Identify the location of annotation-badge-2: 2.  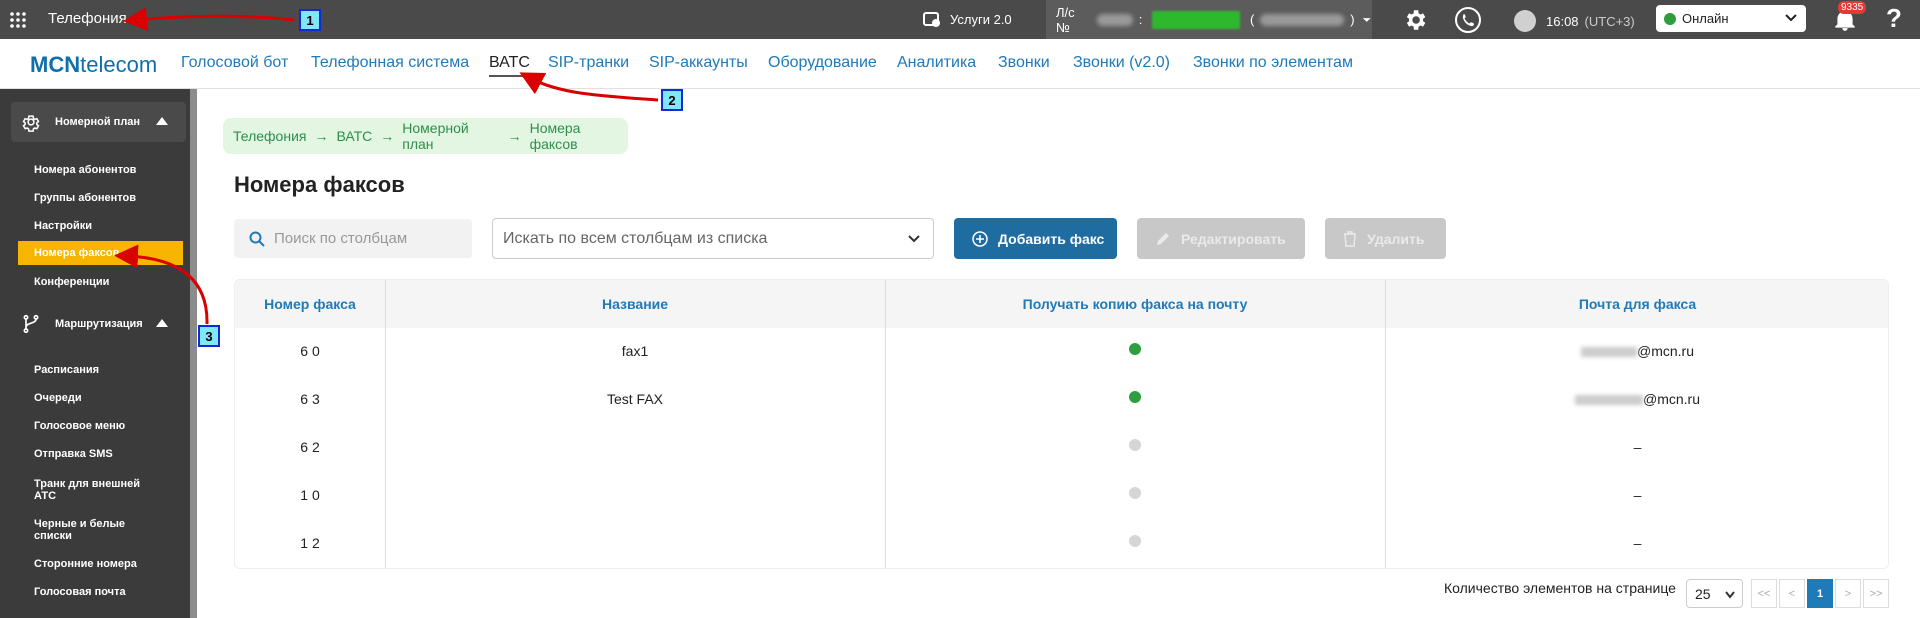
(672, 100).